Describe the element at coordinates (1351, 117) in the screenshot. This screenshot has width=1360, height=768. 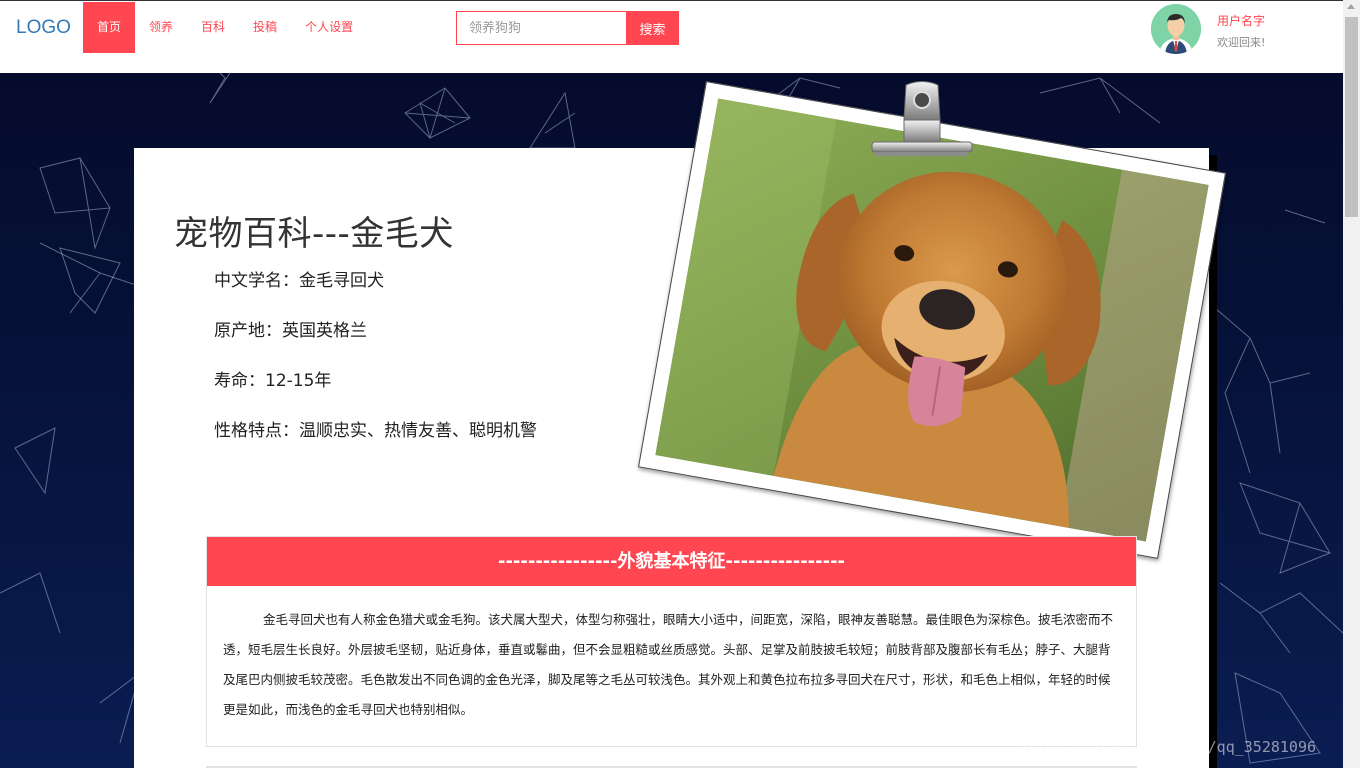
I see `scroll-thumb` at that location.